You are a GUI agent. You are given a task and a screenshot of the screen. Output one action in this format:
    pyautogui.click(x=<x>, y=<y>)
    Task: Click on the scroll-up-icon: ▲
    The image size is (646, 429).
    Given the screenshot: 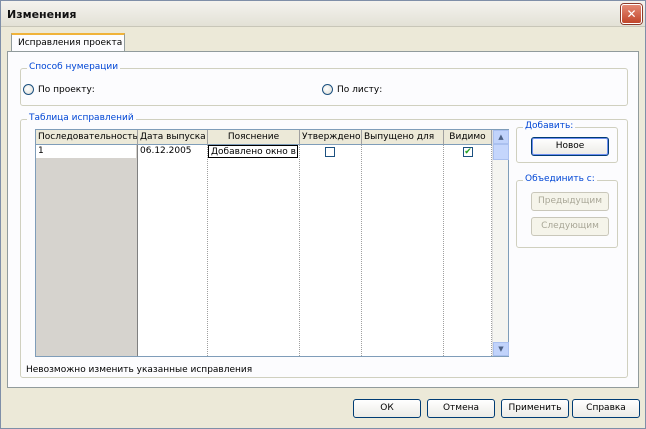 What is the action you would take?
    pyautogui.click(x=501, y=137)
    